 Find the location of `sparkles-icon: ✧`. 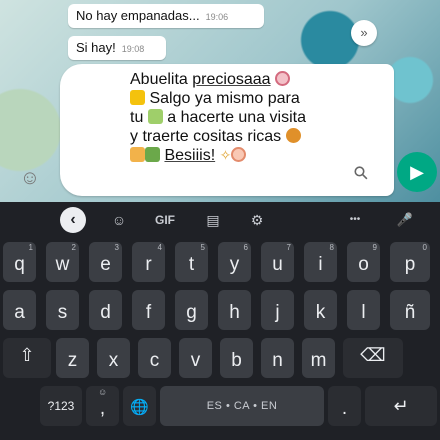

sparkles-icon: ✧ is located at coordinates (225, 155).